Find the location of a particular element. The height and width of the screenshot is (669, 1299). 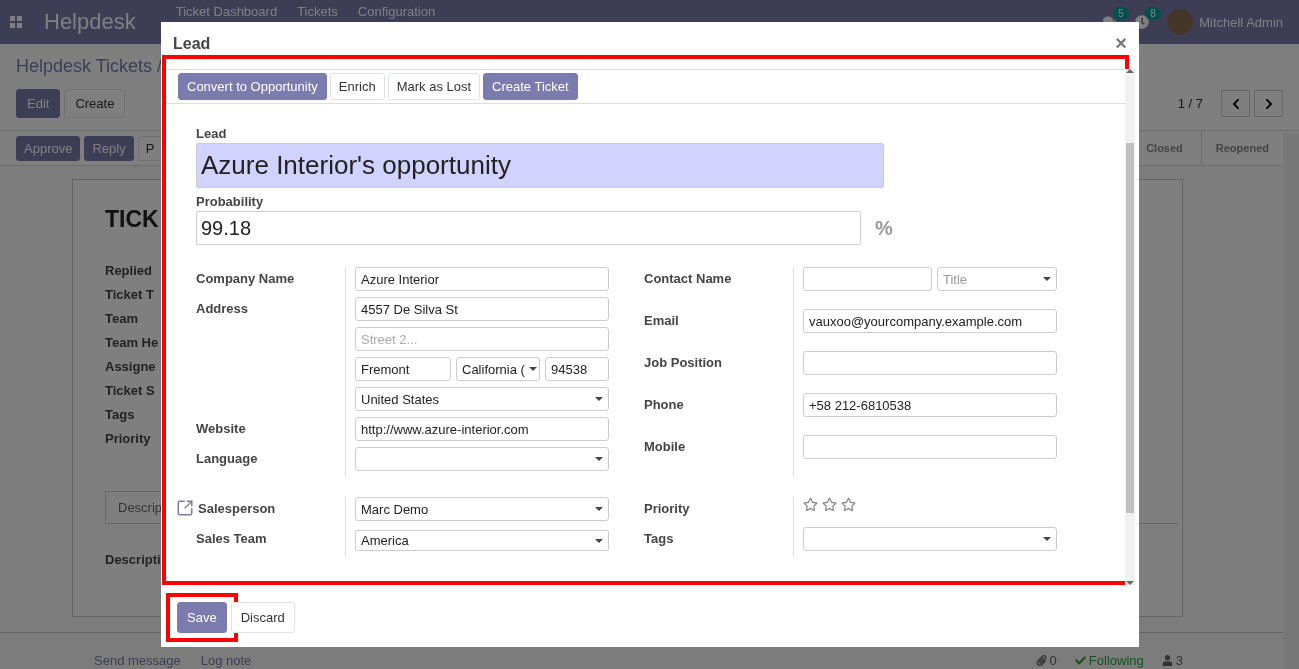

app-name: Helpdesk is located at coordinates (90, 22).